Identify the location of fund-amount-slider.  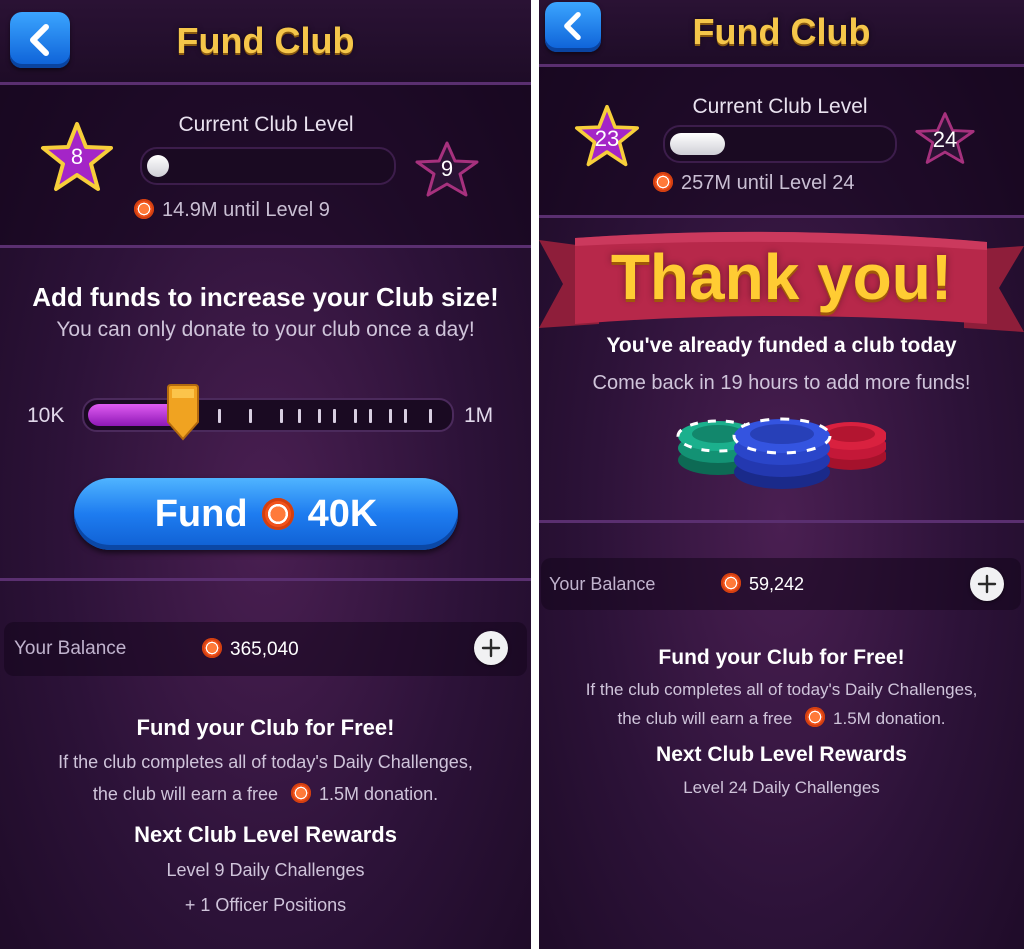
(268, 415).